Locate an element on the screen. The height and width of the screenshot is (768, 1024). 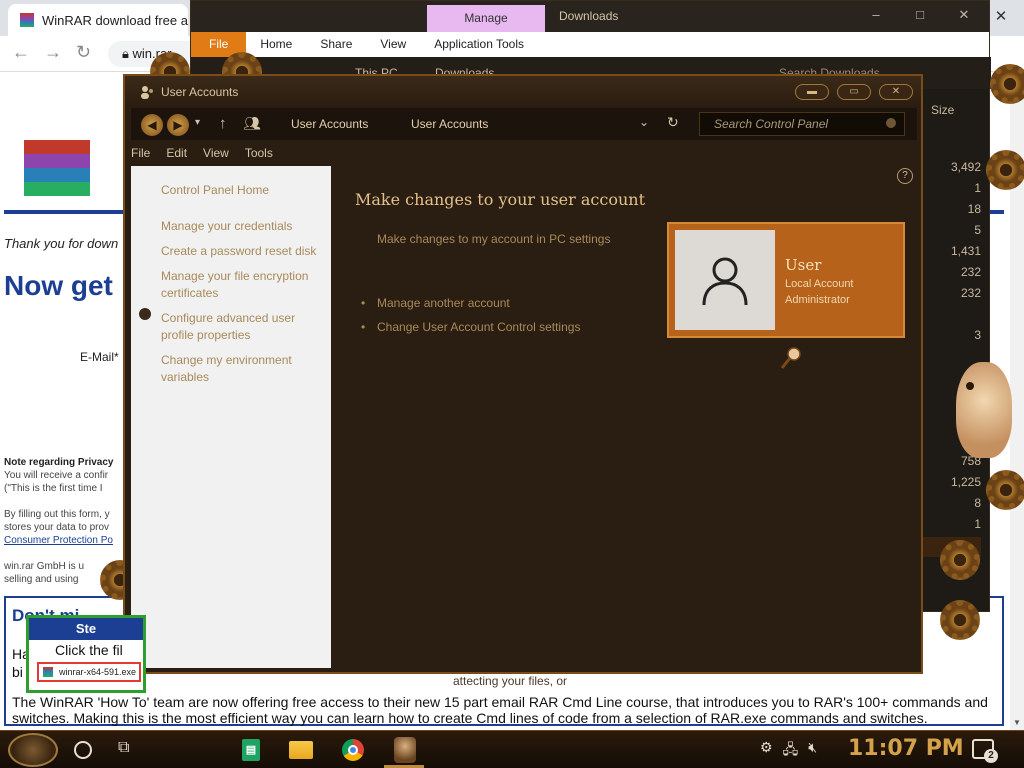
cortana-icon is located at coordinates (83, 750).